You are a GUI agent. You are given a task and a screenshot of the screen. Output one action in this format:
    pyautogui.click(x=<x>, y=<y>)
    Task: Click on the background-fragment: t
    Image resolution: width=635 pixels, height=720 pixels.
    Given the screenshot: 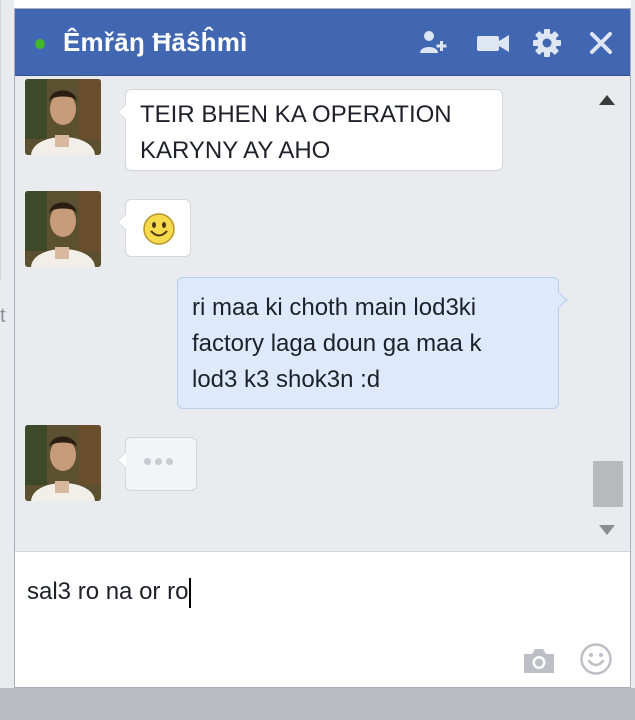 What is the action you would take?
    pyautogui.click(x=3, y=316)
    